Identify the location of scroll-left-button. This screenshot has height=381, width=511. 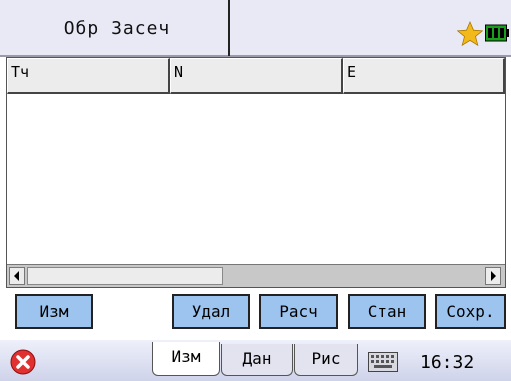
(17, 276).